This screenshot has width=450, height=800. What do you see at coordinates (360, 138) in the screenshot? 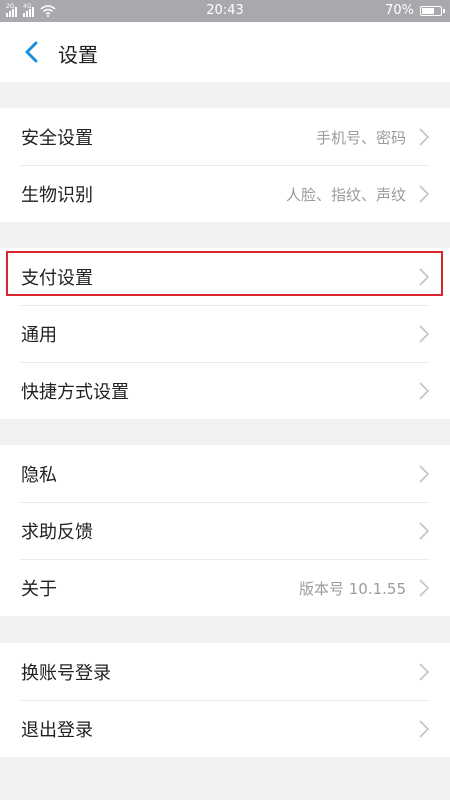
I see `row-value: 手机号、密码` at bounding box center [360, 138].